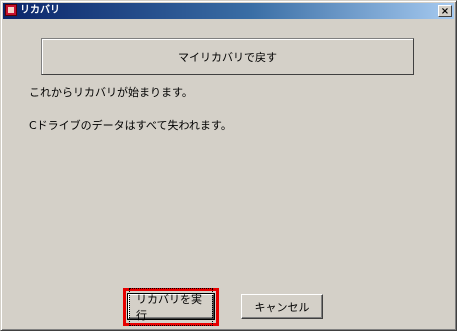 The height and width of the screenshot is (331, 457). I want to click on my-recovery-restore-button: マイリカバリで戻す, so click(227, 56).